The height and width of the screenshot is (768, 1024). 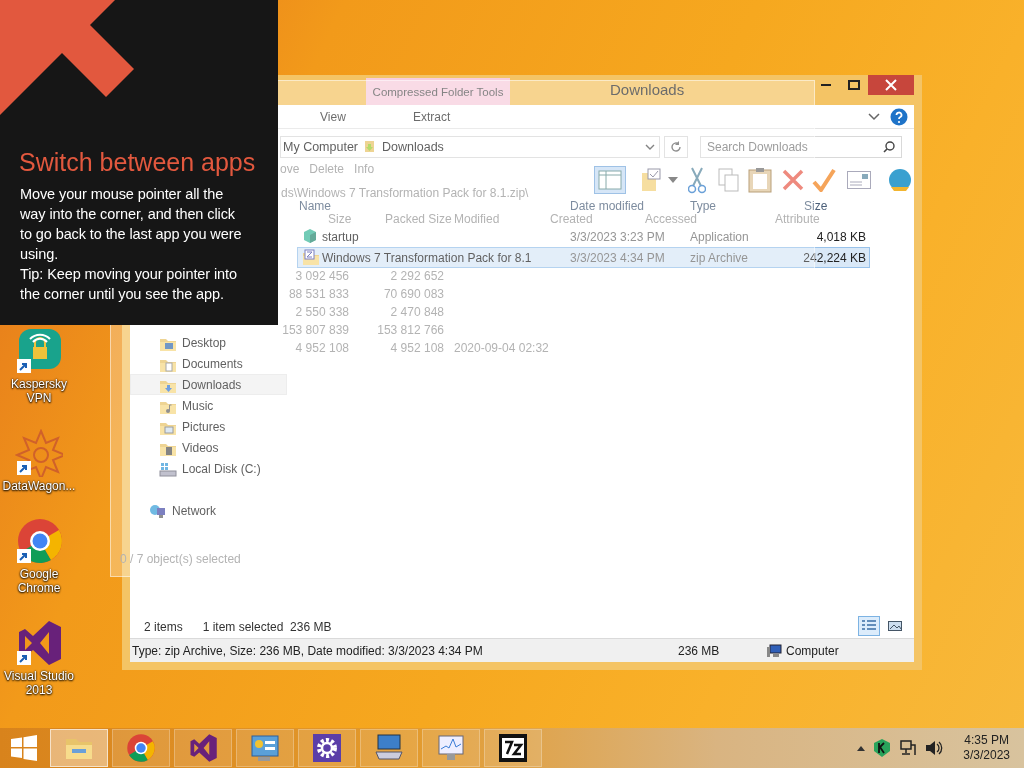 I want to click on faded-toolbar-label: Delete, so click(x=327, y=169).